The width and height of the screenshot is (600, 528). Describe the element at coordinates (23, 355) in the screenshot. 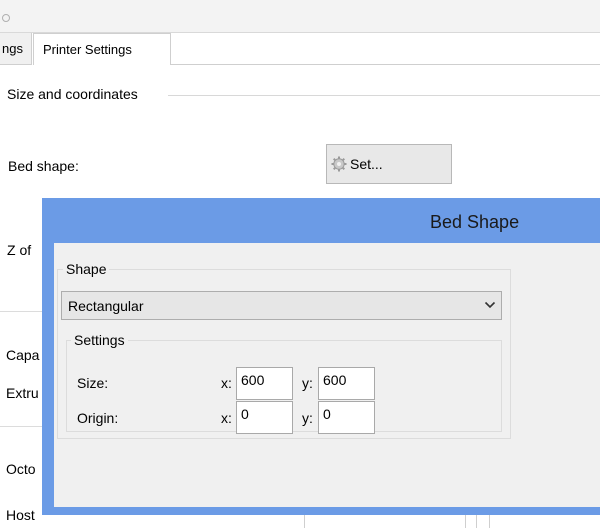

I see `capabilities-label: Capa` at that location.